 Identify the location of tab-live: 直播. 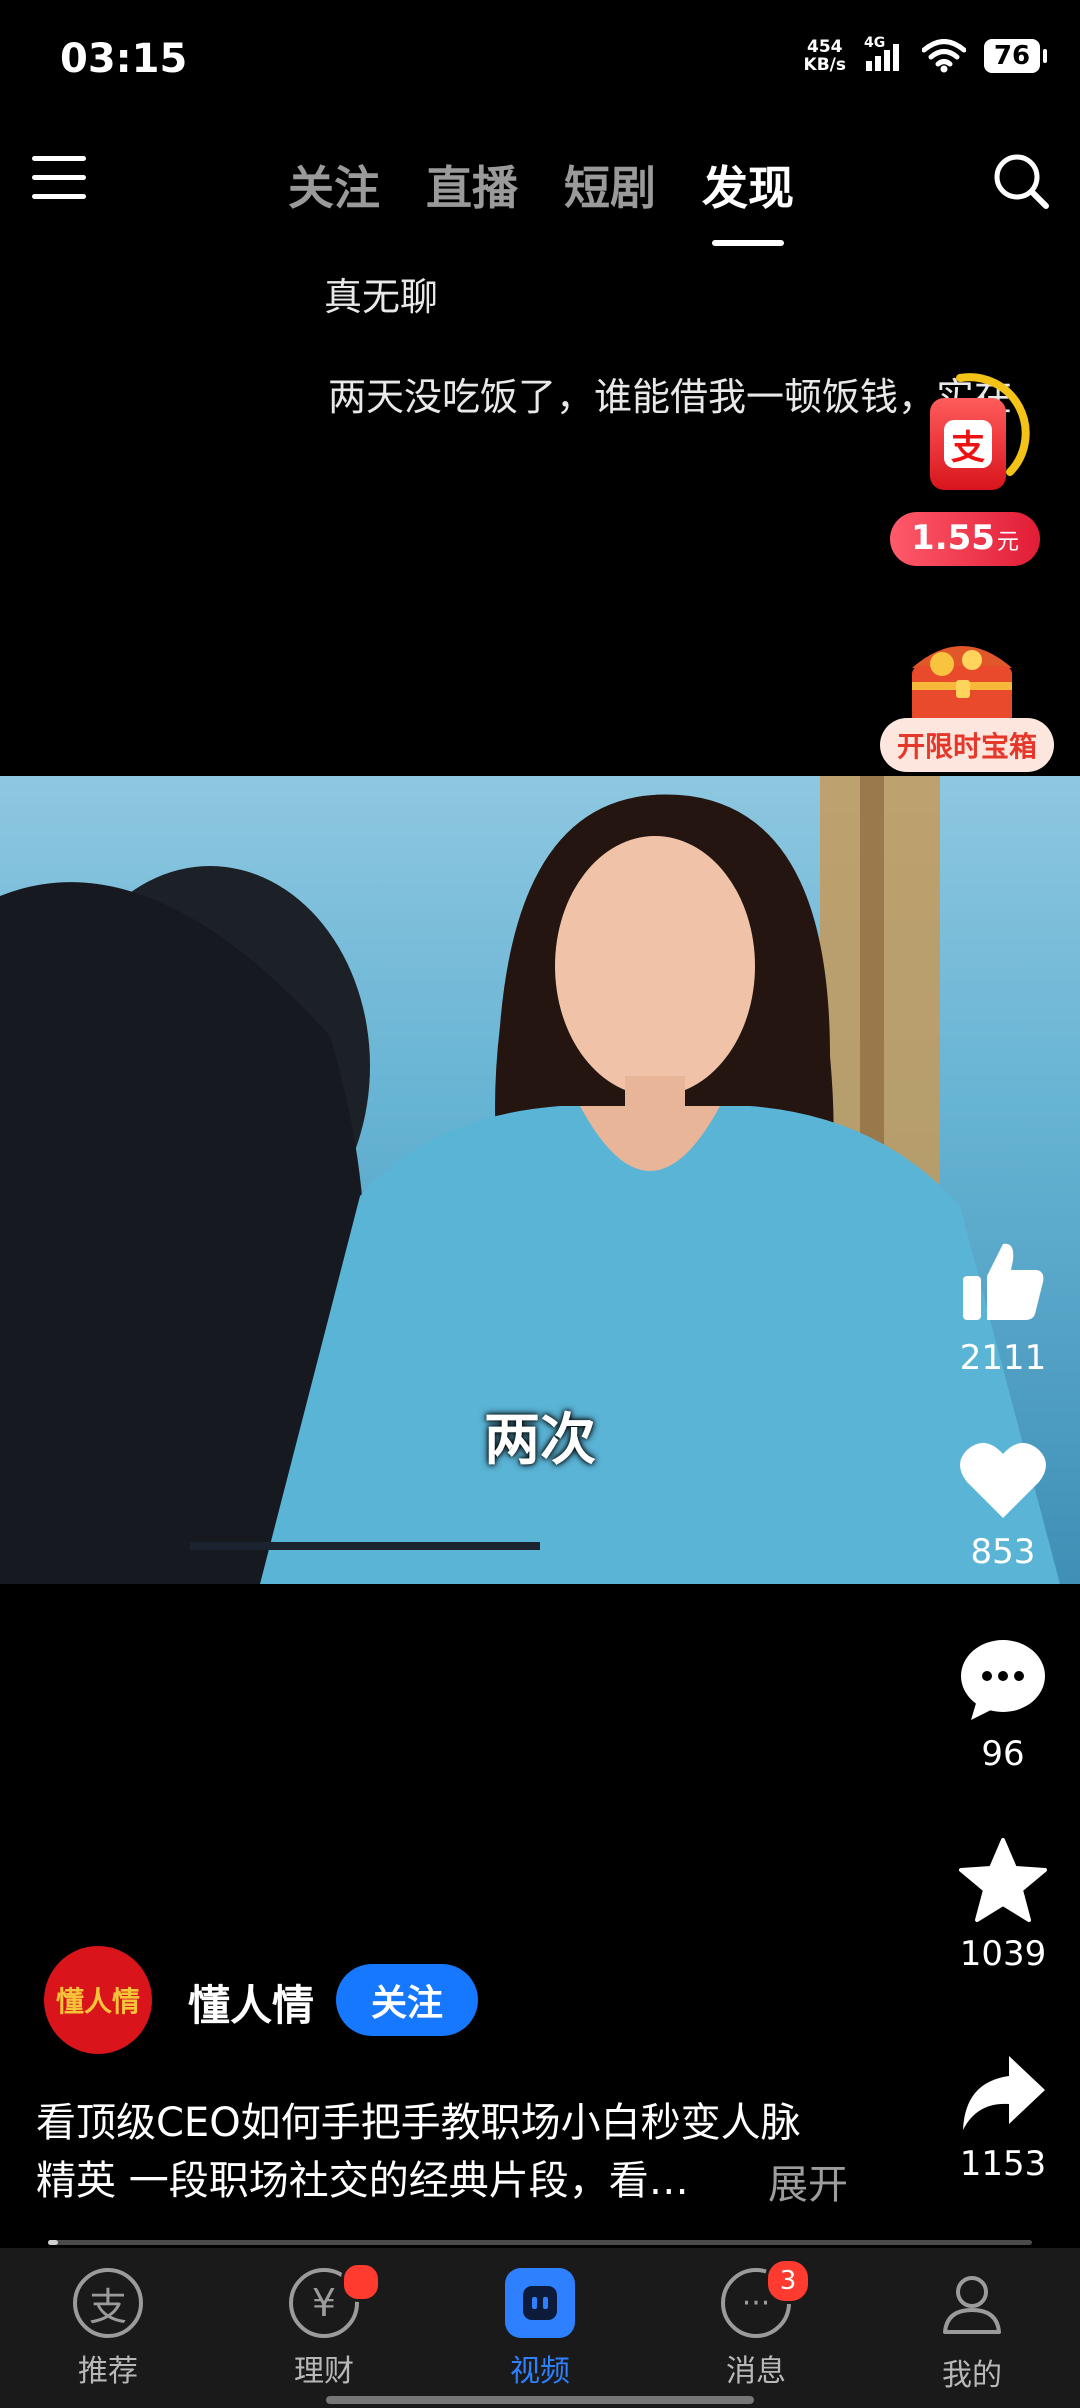
(472, 185).